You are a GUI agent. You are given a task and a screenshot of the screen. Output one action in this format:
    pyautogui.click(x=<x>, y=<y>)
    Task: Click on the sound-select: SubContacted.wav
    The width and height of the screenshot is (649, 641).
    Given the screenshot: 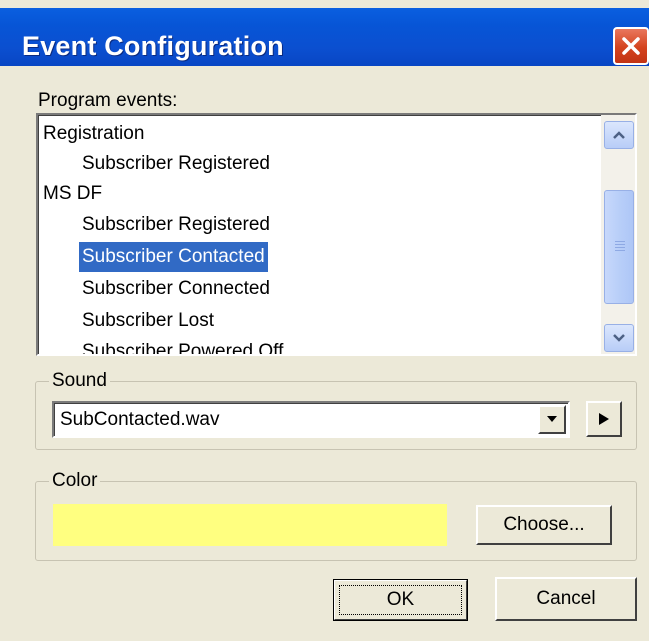 What is the action you would take?
    pyautogui.click(x=311, y=419)
    